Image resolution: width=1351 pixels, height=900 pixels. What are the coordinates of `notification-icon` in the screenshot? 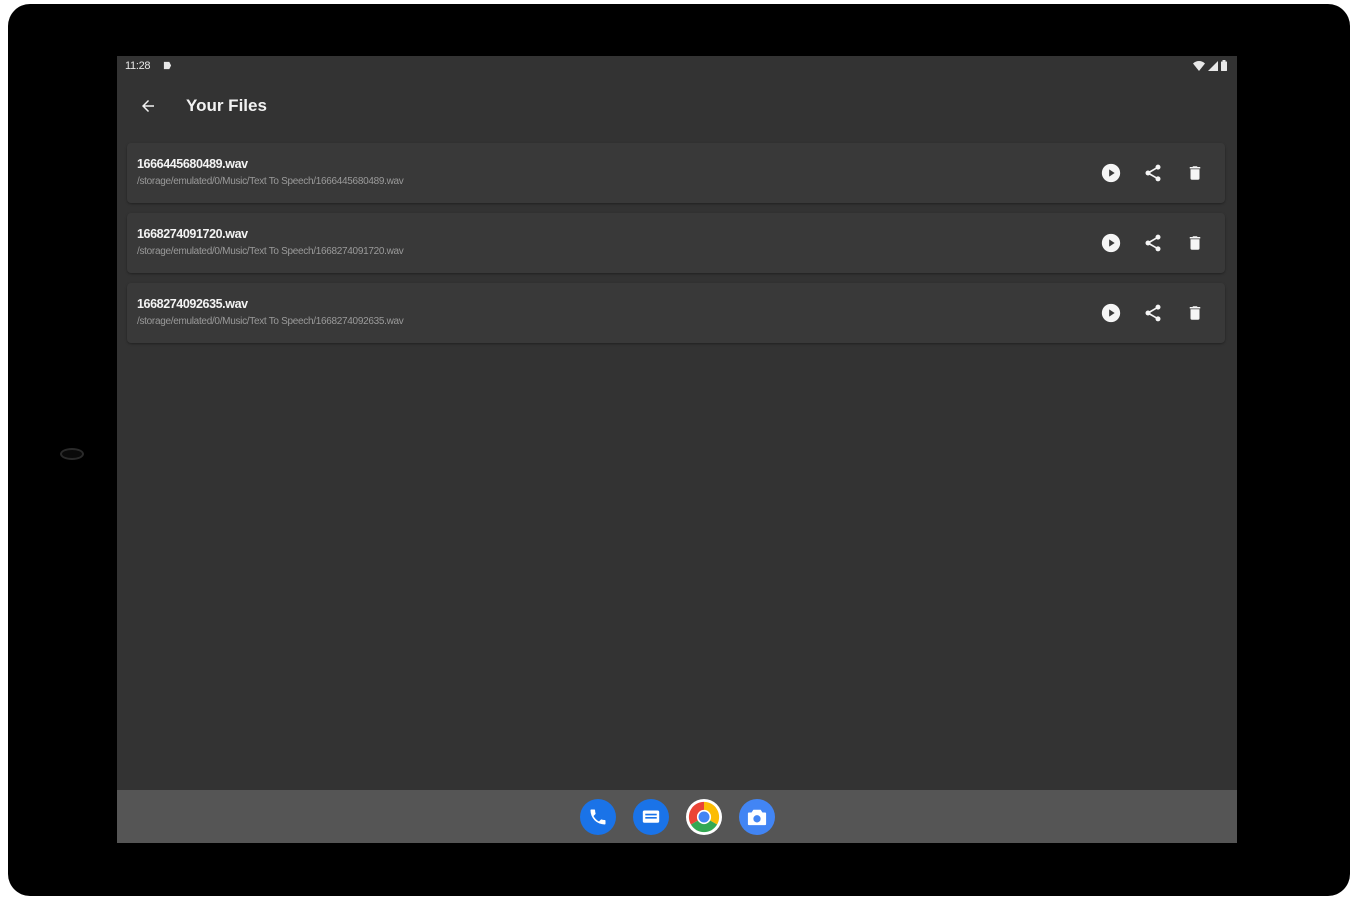 It's located at (167, 65).